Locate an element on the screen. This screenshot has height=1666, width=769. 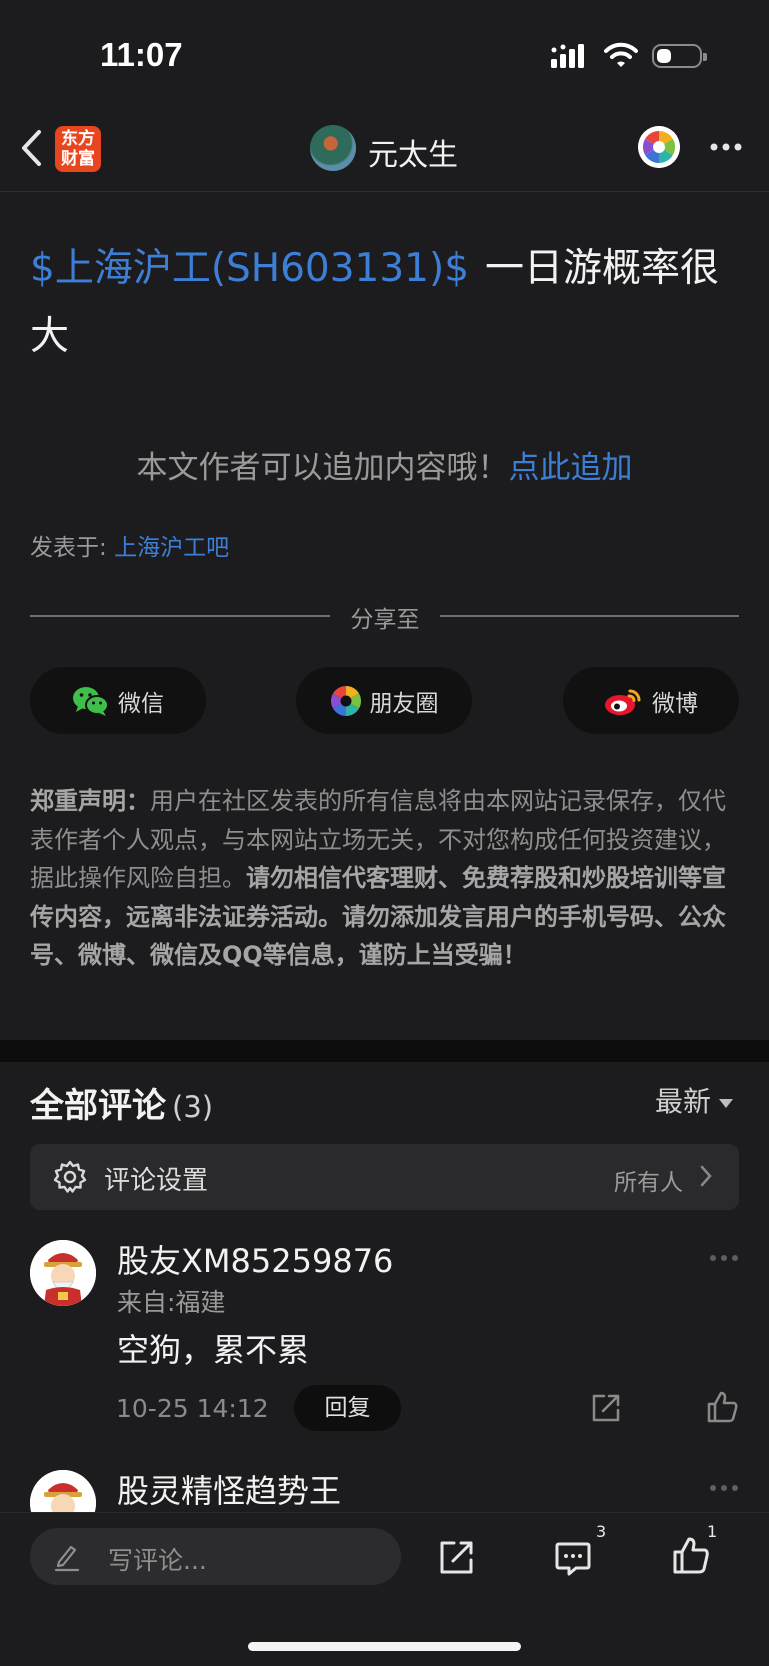
chevron-right-icon is located at coordinates (706, 1176).